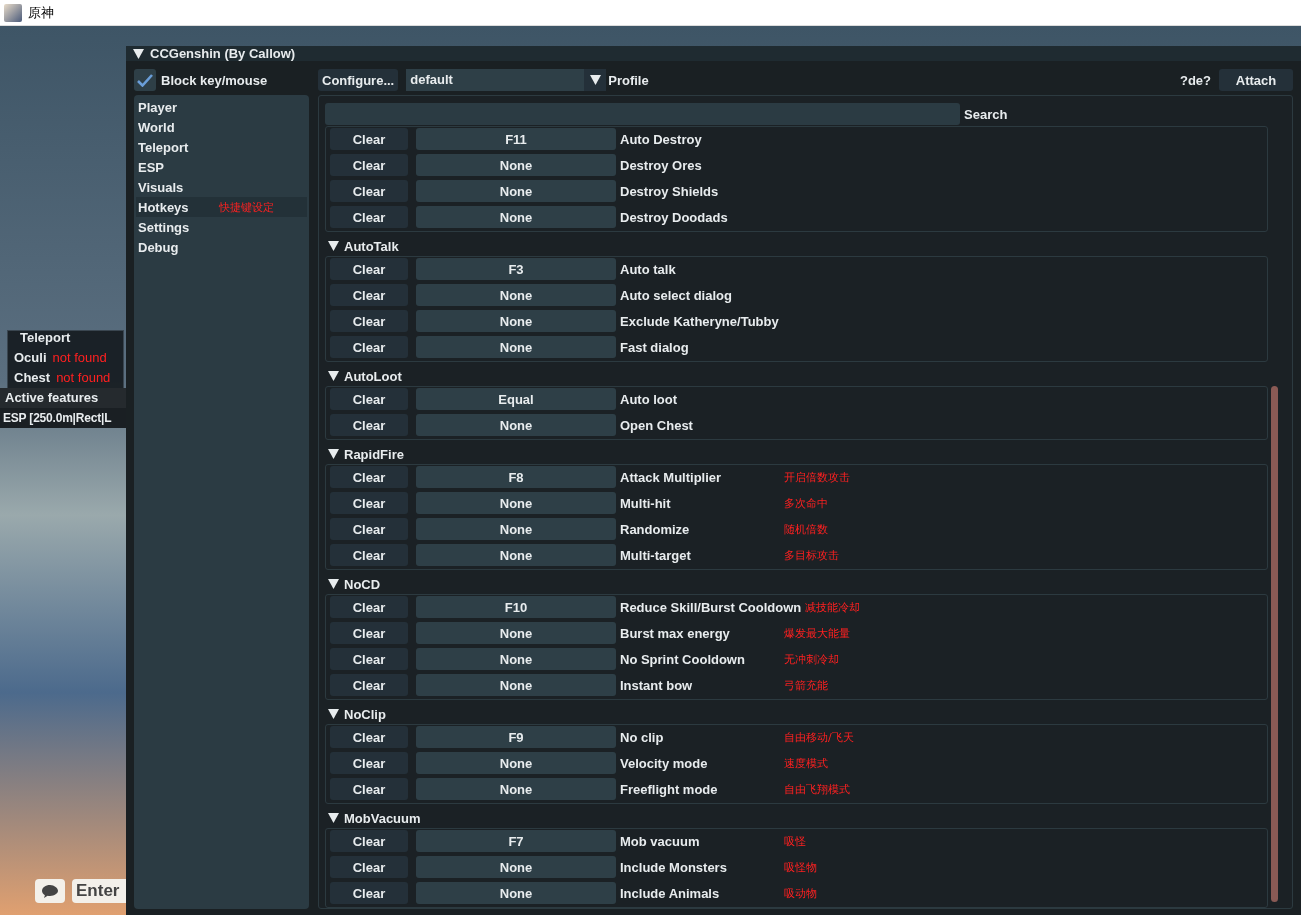 This screenshot has height=915, width=1301. What do you see at coordinates (811, 555) in the screenshot?
I see `annotation-text: 多目标攻击` at bounding box center [811, 555].